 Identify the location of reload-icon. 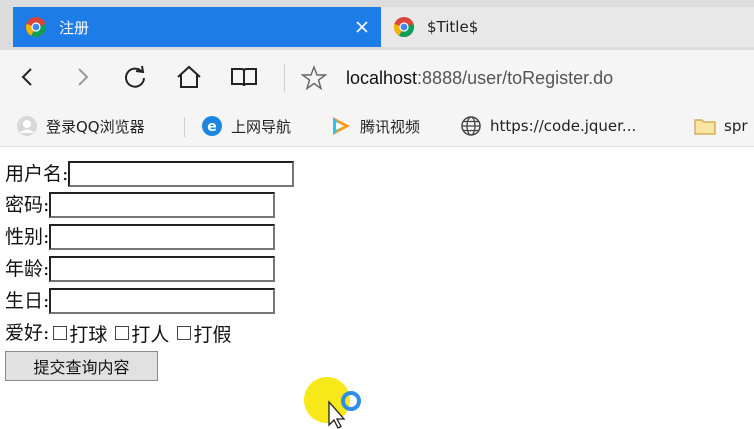
(135, 76).